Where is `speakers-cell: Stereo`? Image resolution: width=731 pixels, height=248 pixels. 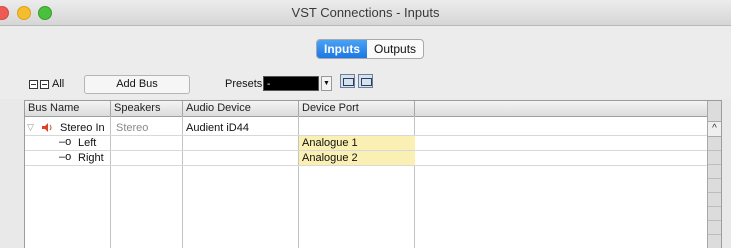 speakers-cell: Stereo is located at coordinates (147, 128).